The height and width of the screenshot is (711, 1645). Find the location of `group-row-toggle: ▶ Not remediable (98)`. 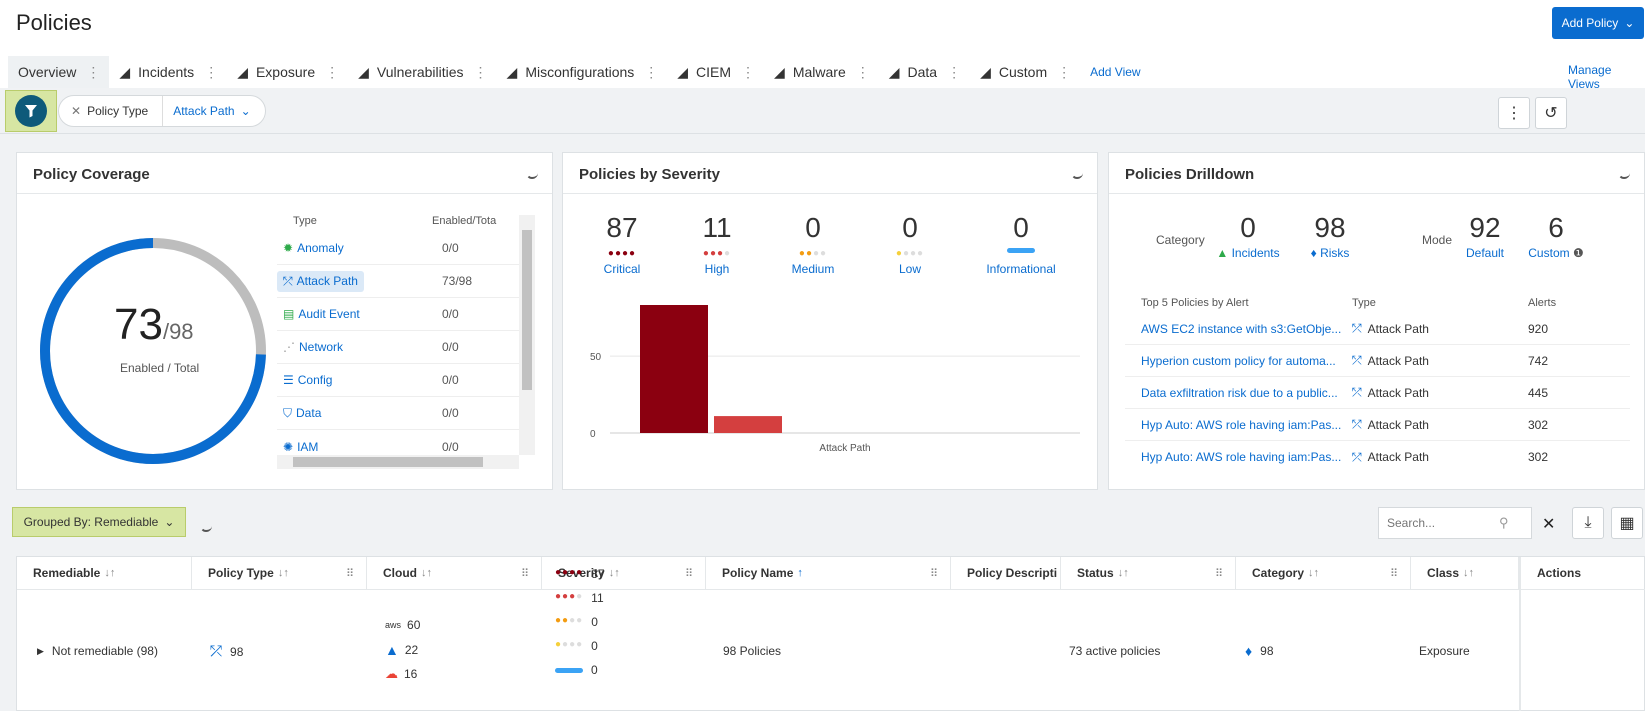

group-row-toggle: ▶ Not remediable (98) is located at coordinates (97, 651).